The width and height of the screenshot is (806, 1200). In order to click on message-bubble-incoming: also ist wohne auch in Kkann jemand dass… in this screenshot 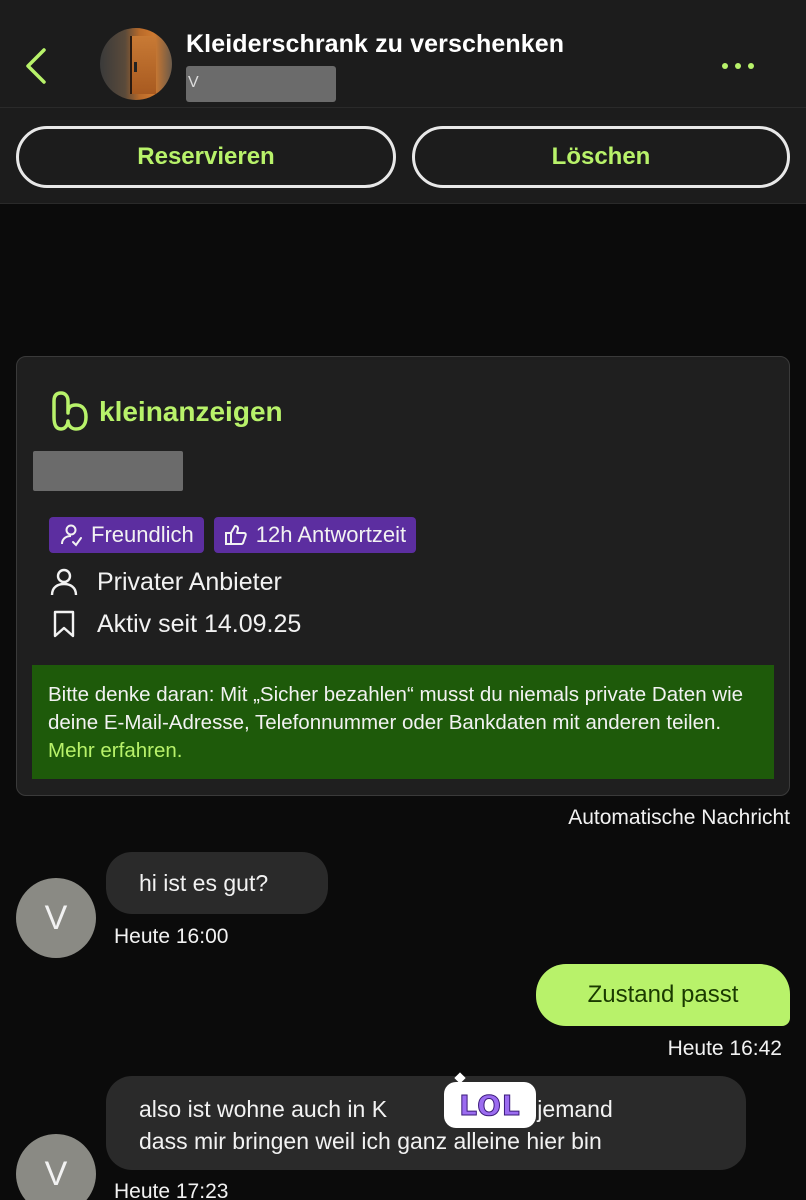, I will do `click(426, 1123)`.